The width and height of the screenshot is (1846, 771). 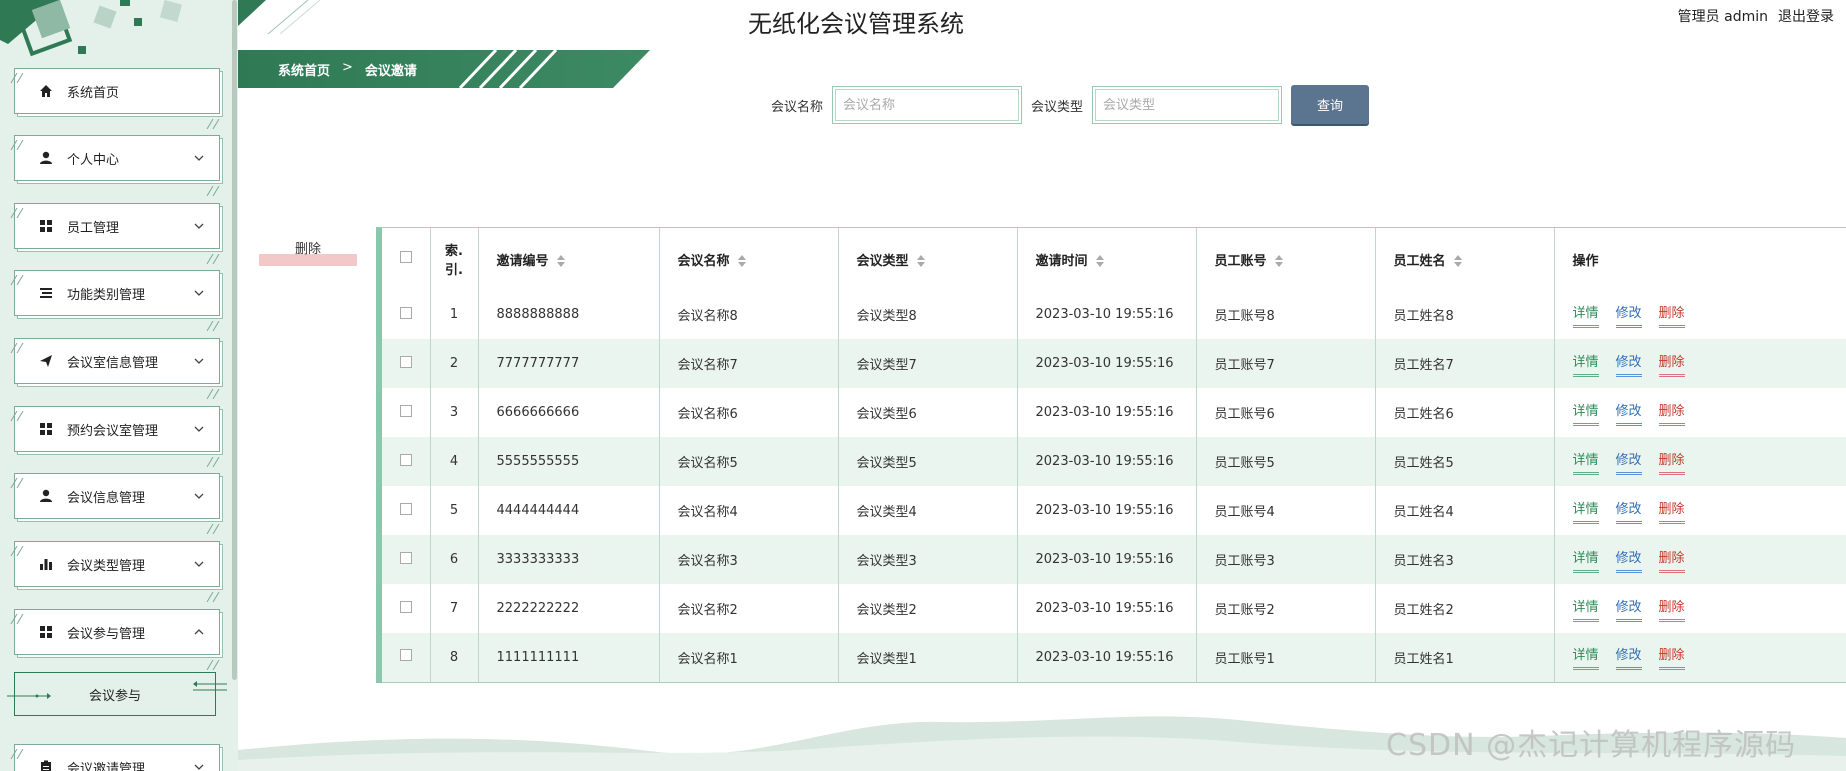 I want to click on sidebar-item: 会议参与管理, so click(x=115, y=640).